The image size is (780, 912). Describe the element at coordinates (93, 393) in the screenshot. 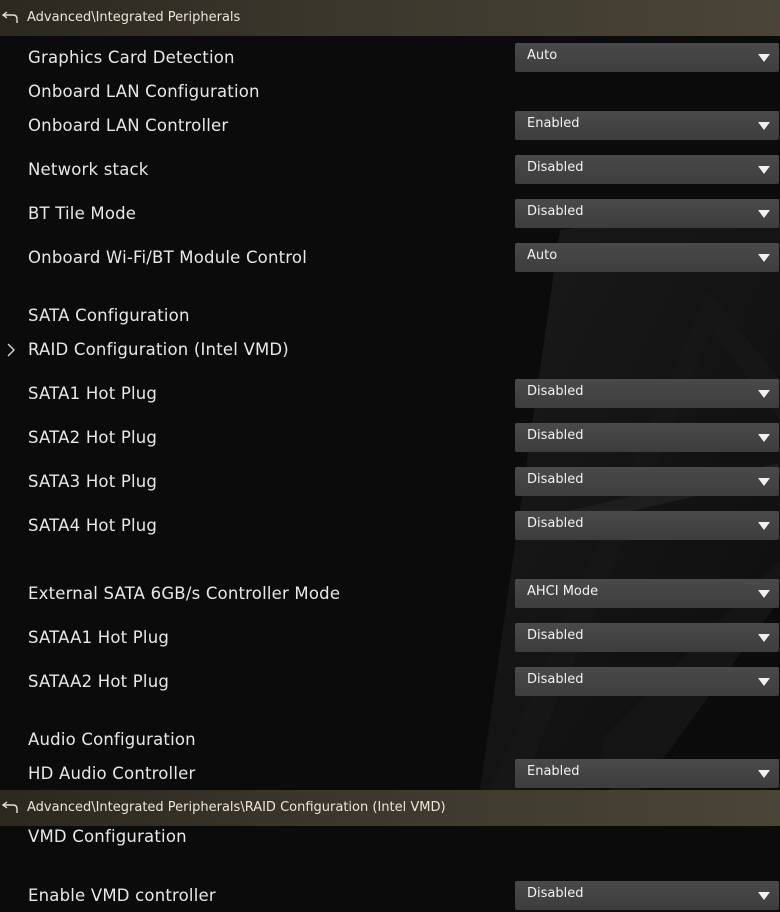

I see `sata1-hot-plug-label: SATA1 Hot Plug` at that location.